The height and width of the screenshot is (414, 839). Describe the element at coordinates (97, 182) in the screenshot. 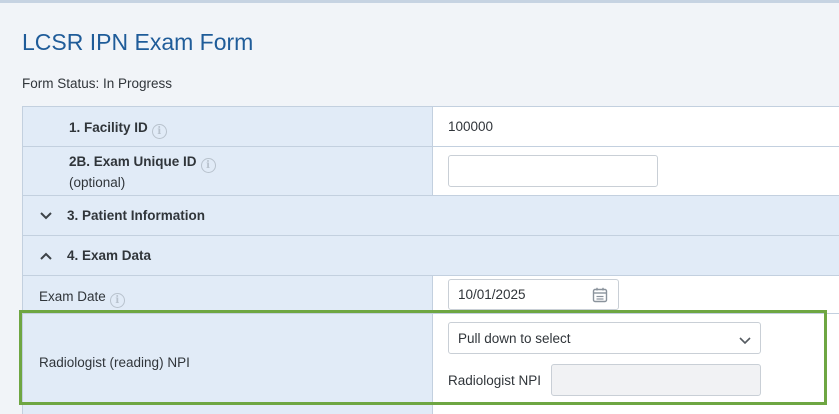

I see `optional-note: (optional)` at that location.